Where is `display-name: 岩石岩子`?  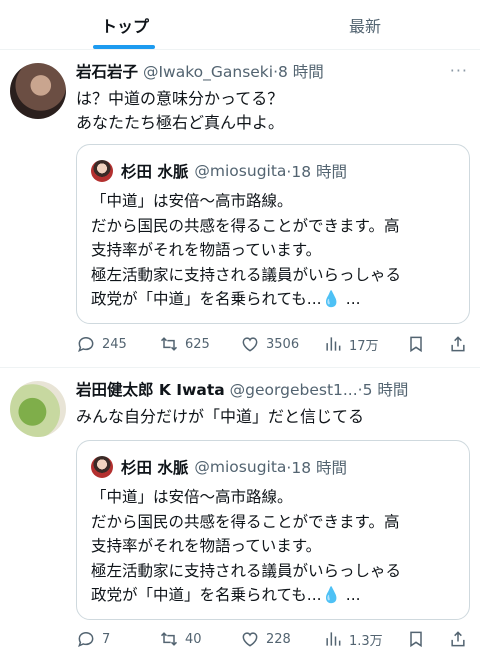
display-name: 岩石岩子 is located at coordinates (107, 72).